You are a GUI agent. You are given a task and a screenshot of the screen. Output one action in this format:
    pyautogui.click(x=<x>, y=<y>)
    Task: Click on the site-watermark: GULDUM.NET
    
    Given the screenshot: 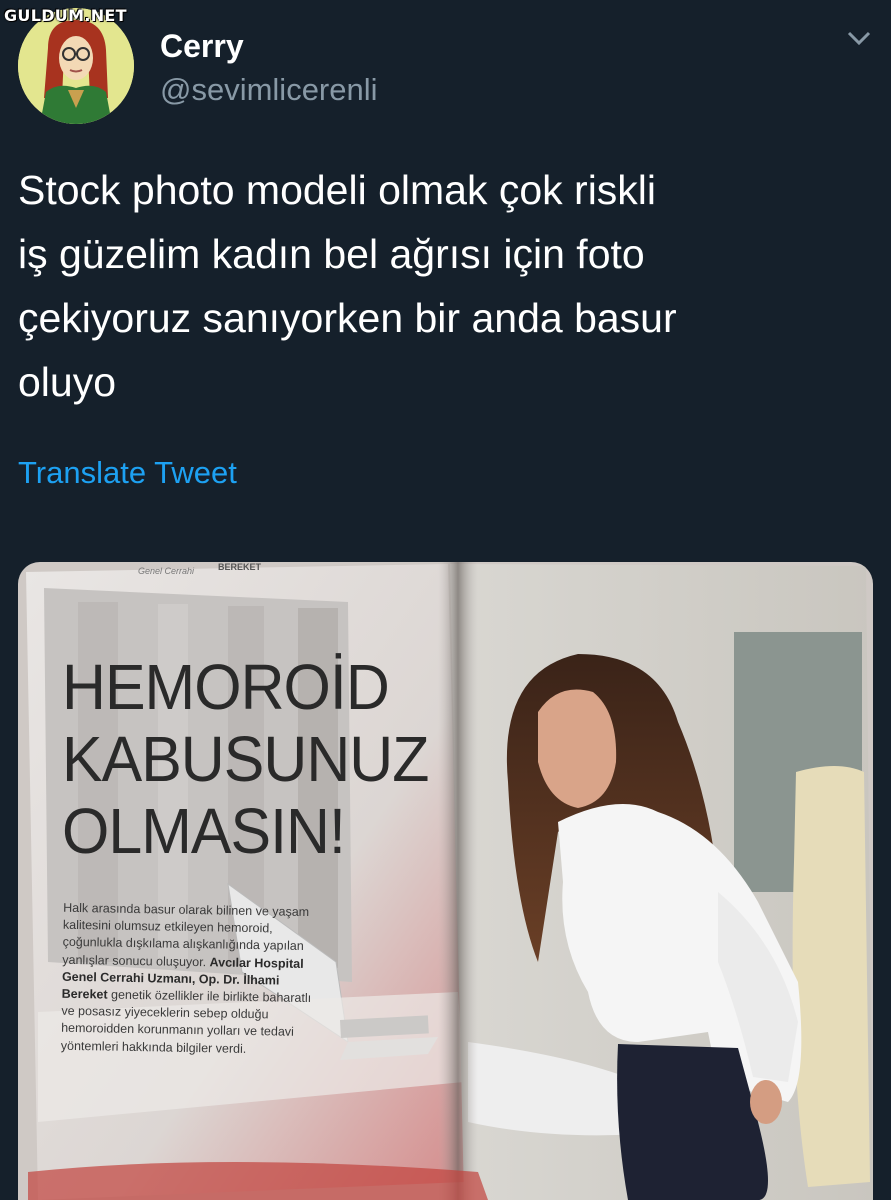 What is the action you would take?
    pyautogui.click(x=65, y=15)
    